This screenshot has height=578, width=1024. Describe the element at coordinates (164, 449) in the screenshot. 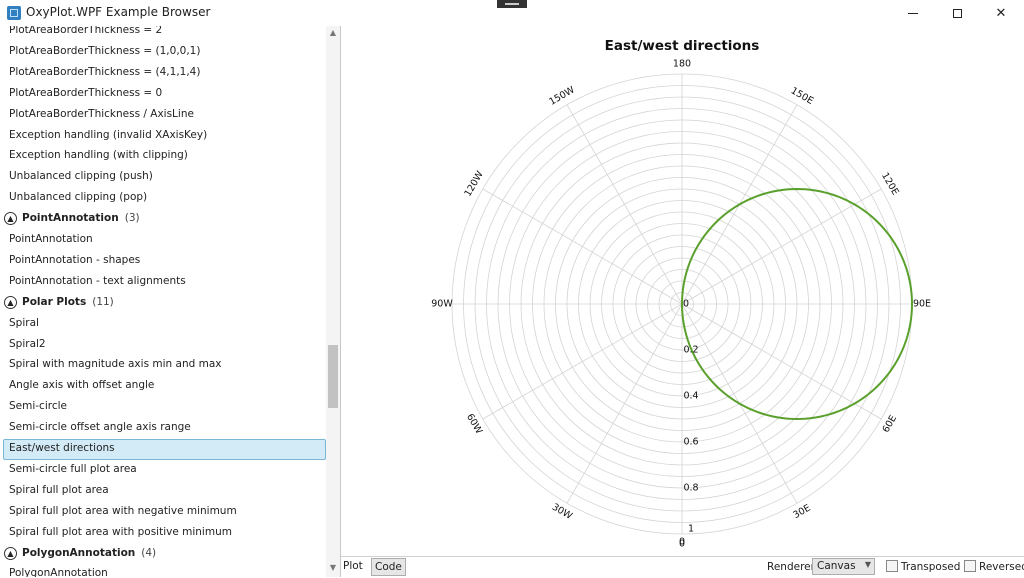

I see `list-item-selected: East/west directions` at that location.